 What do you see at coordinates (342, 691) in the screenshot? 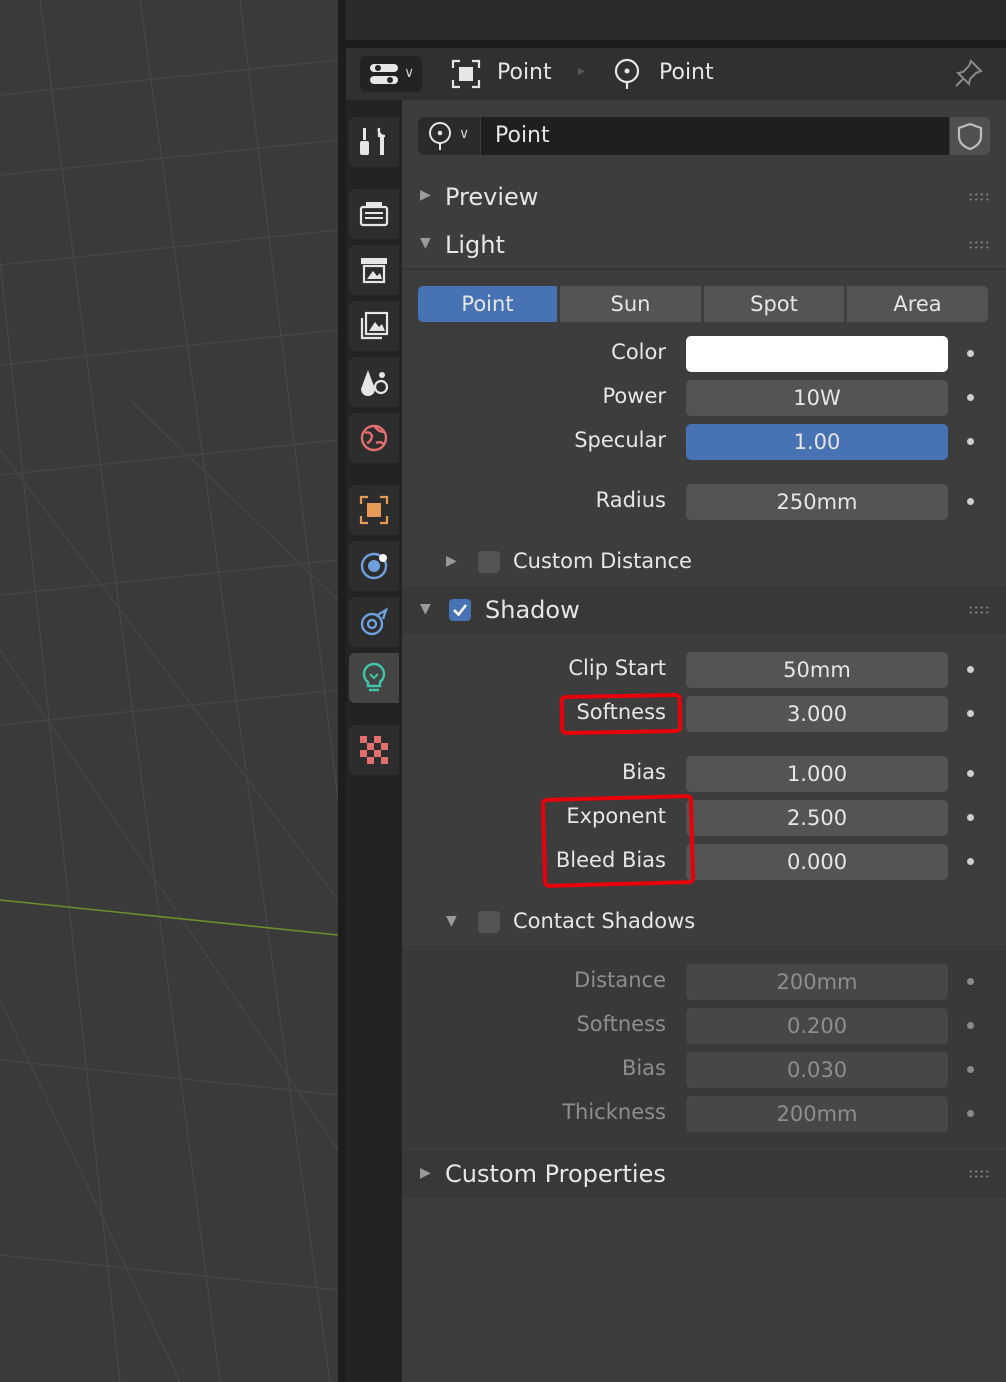
I see `area-divider` at bounding box center [342, 691].